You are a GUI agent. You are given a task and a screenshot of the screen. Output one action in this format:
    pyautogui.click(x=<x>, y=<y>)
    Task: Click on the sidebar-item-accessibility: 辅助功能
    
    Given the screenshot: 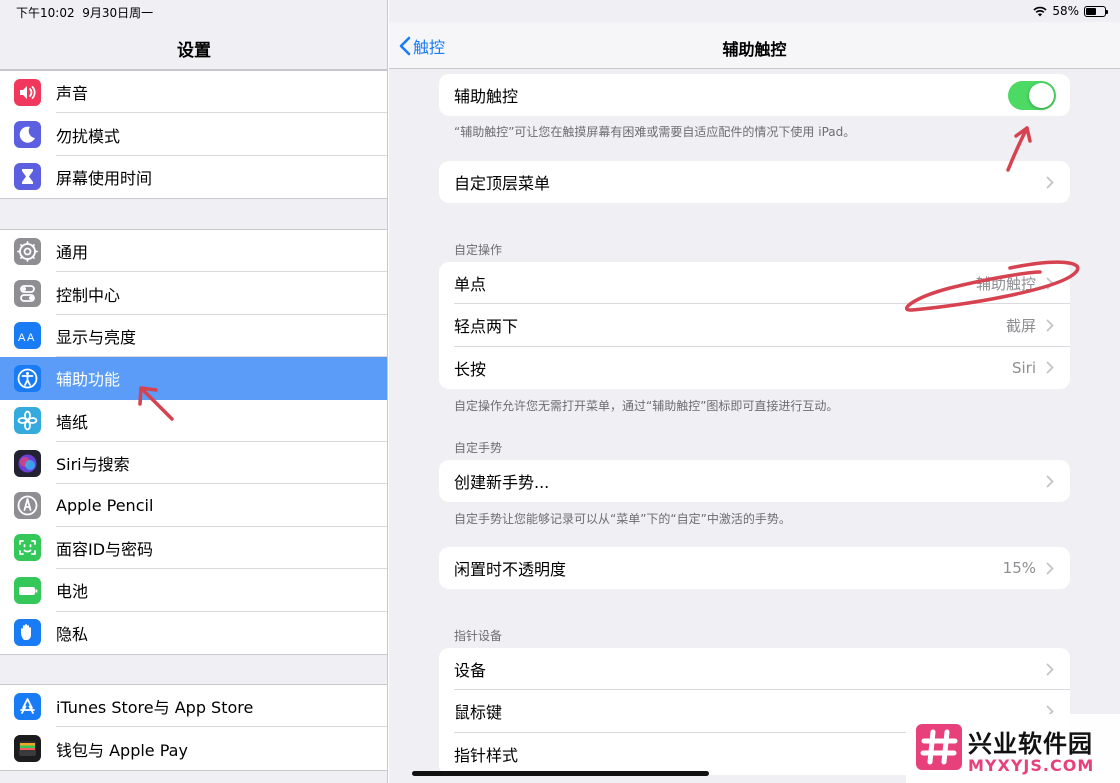 What is the action you would take?
    pyautogui.click(x=193, y=378)
    